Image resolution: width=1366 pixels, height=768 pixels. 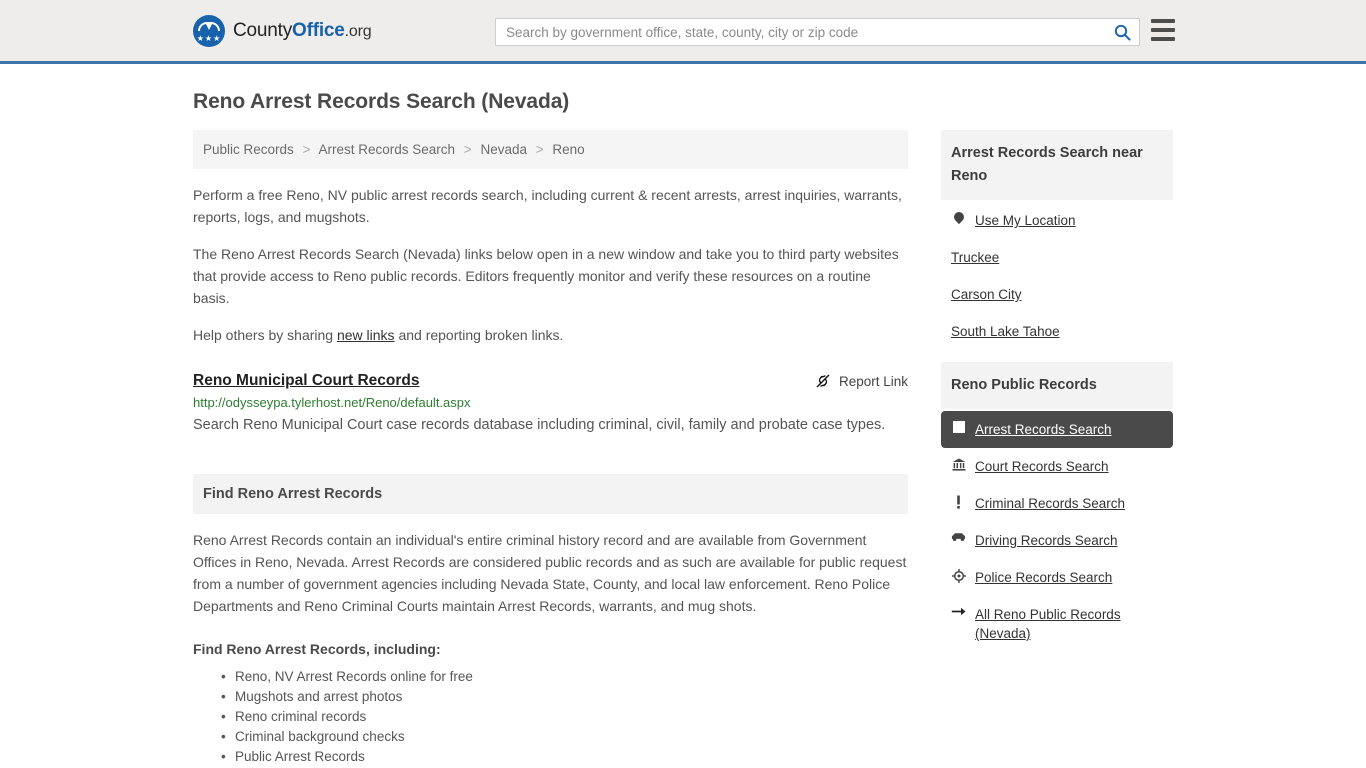 I want to click on menu-button, so click(x=1163, y=30).